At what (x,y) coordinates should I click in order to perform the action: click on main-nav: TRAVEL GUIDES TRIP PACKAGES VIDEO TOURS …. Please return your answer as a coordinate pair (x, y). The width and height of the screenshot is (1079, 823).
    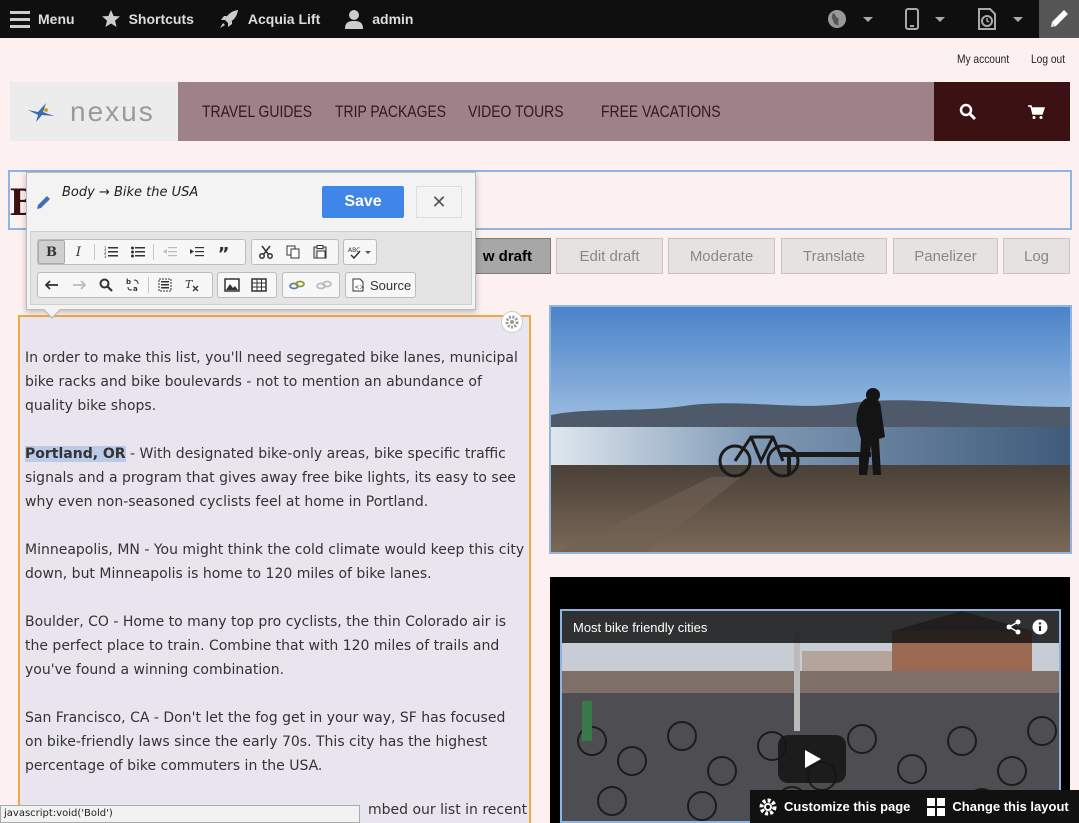
    Looking at the image, I should click on (556, 111).